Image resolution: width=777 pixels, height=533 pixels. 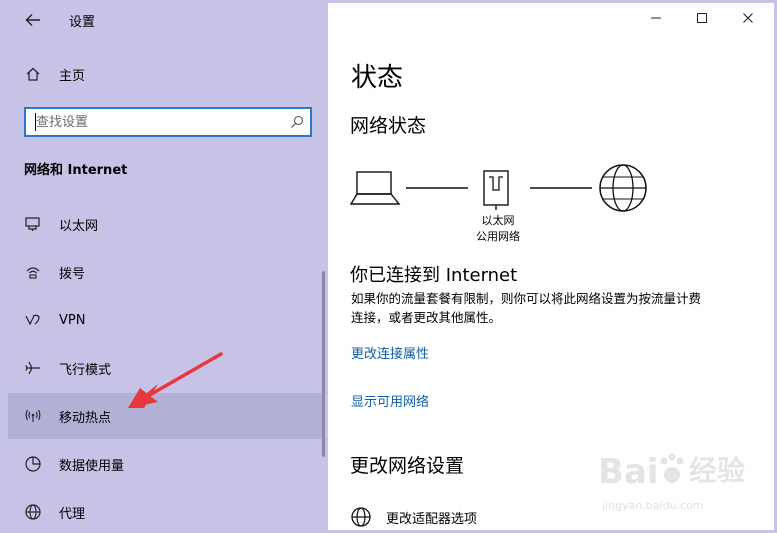 I want to click on maximize-button, so click(x=702, y=18).